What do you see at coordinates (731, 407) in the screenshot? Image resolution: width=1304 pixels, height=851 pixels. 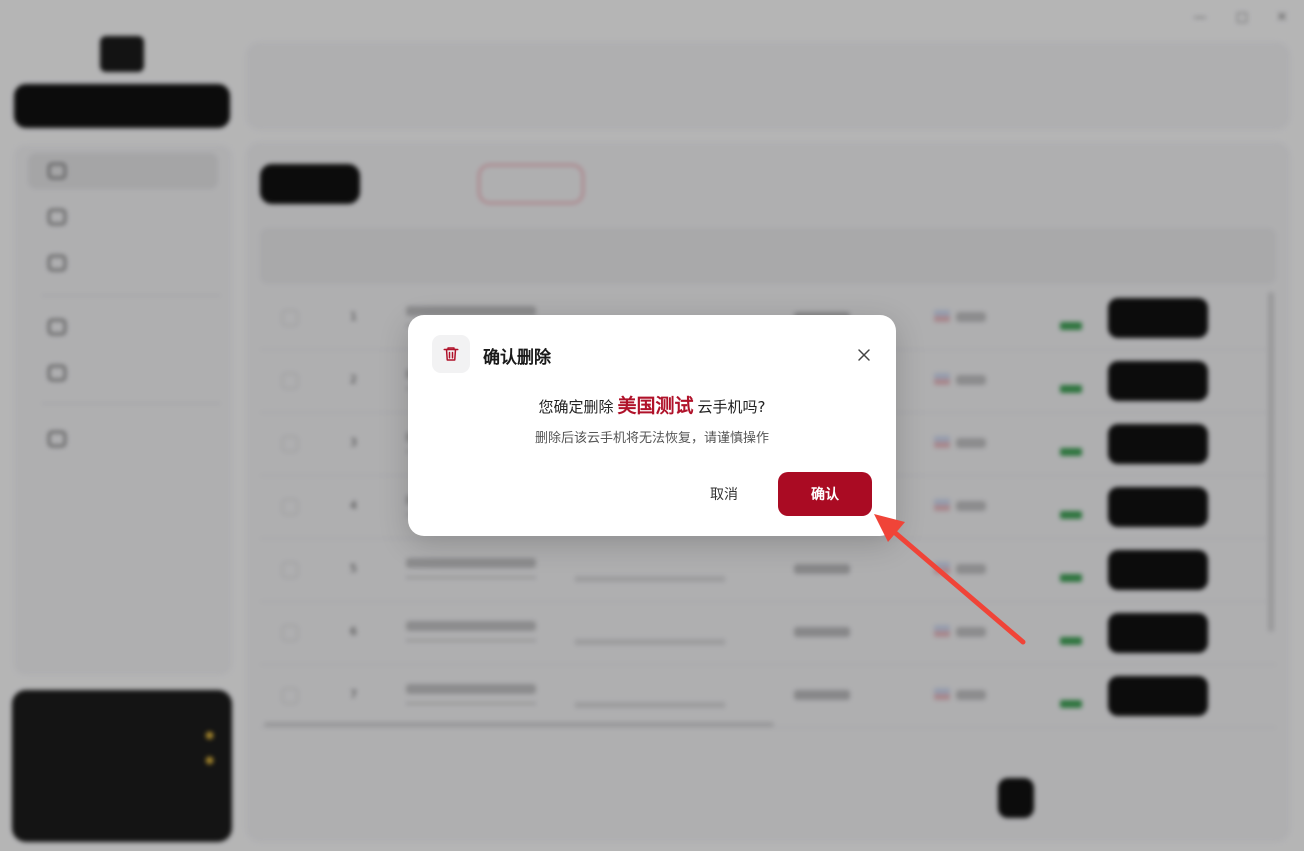 I see `message-suffix: 云手机吗?` at bounding box center [731, 407].